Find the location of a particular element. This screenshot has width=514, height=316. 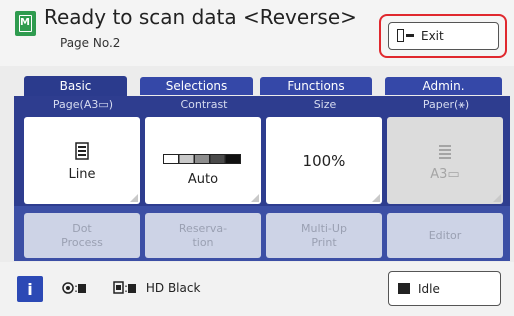

exit-icon is located at coordinates (406, 36).